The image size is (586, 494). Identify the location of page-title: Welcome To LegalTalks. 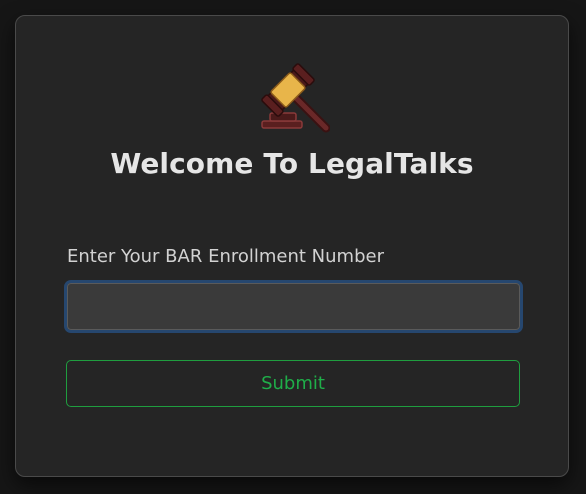
(292, 163).